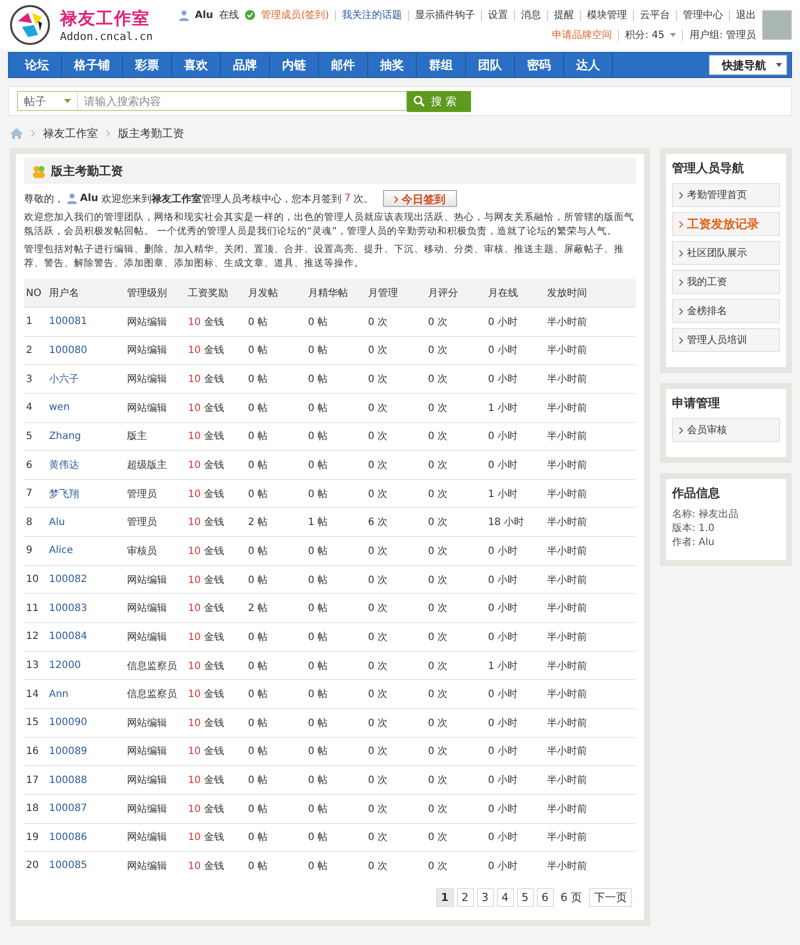 The image size is (800, 945). Describe the element at coordinates (32, 837) in the screenshot. I see `table-cell-text: 19` at that location.